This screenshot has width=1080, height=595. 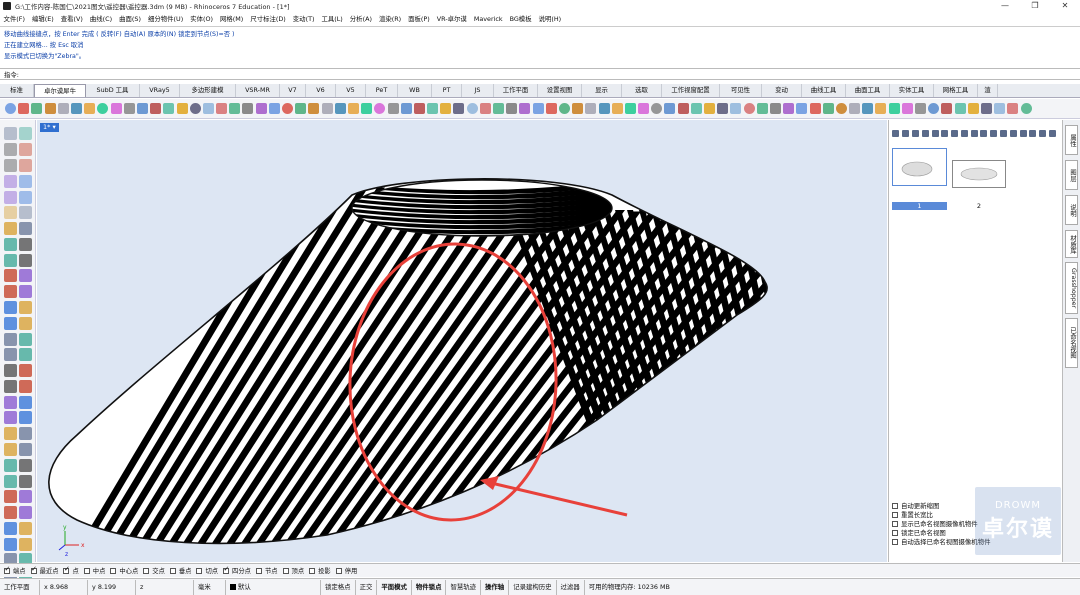 What do you see at coordinates (741, 90) in the screenshot?
I see `toolbar-tab: 可见性` at bounding box center [741, 90].